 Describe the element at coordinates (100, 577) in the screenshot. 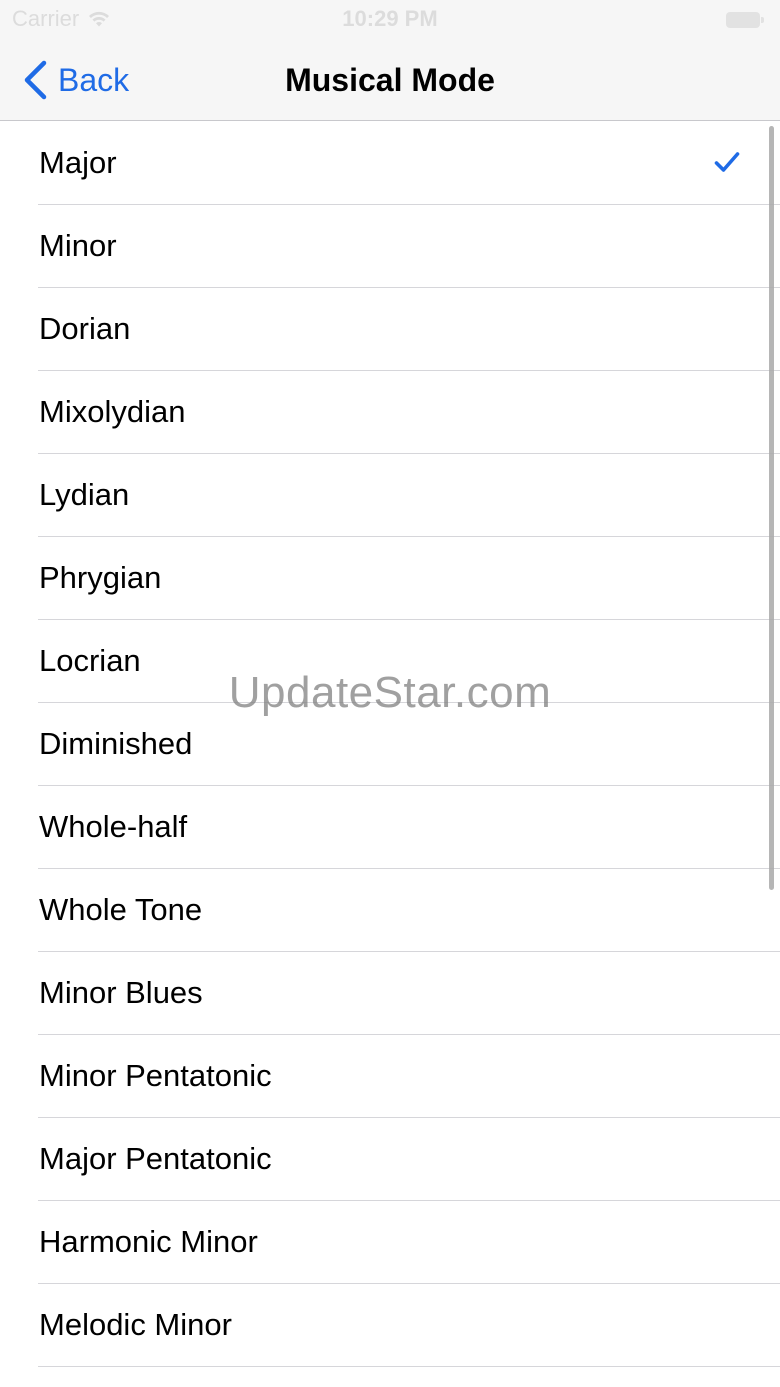

I see `list-item-label: Phrygian` at that location.